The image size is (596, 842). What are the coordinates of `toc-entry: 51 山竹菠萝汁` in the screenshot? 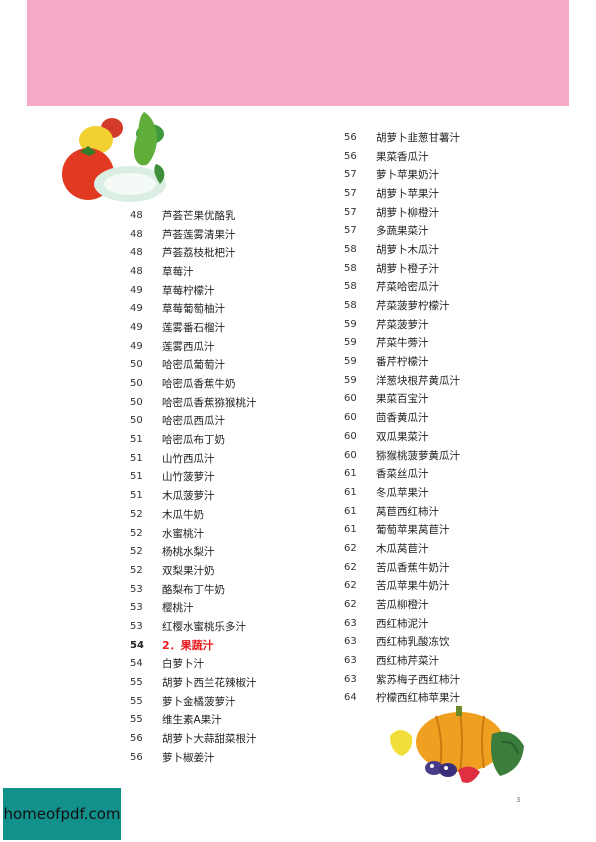 It's located at (193, 477).